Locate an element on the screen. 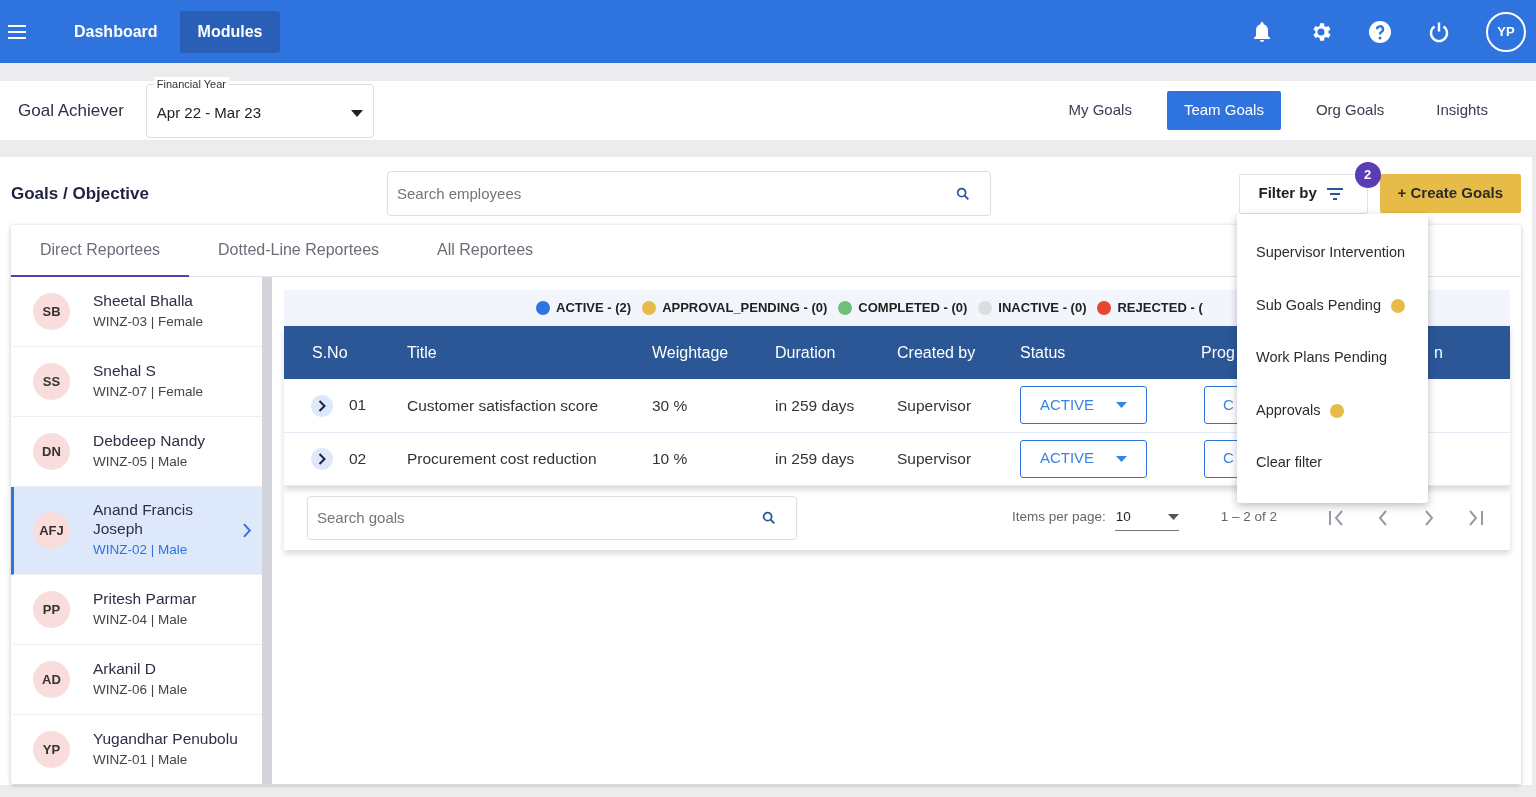 This screenshot has width=1536, height=797. page-title: Goal Achiever is located at coordinates (71, 110).